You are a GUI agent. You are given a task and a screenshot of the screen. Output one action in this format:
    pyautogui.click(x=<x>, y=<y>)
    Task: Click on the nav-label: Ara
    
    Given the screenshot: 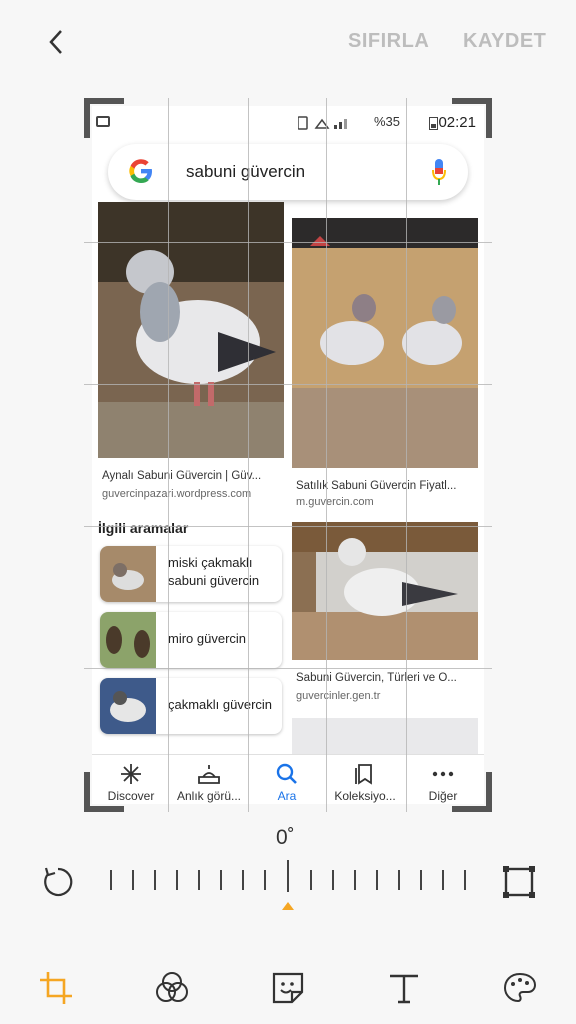 What is the action you would take?
    pyautogui.click(x=287, y=796)
    